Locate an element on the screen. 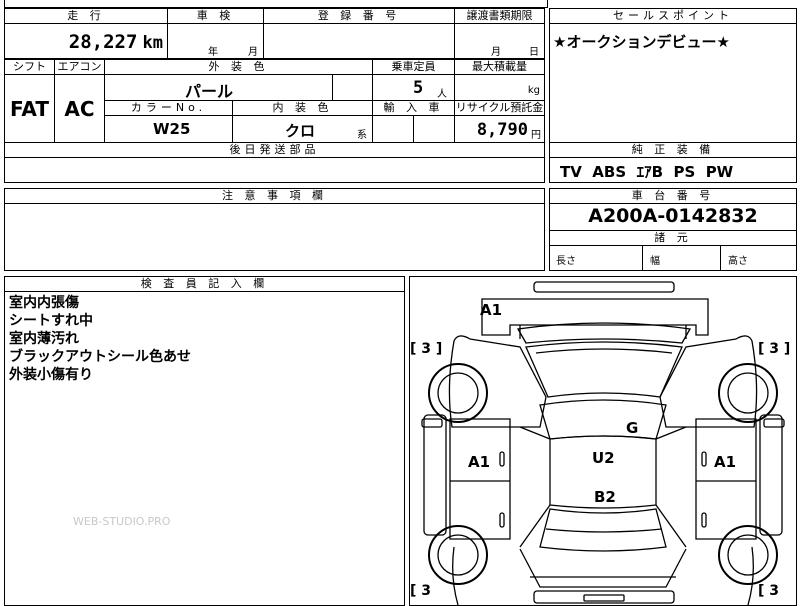 Image resolution: width=800 pixels, height=606 pixels. later-parts-label: 後日発送部品 is located at coordinates (274, 150).